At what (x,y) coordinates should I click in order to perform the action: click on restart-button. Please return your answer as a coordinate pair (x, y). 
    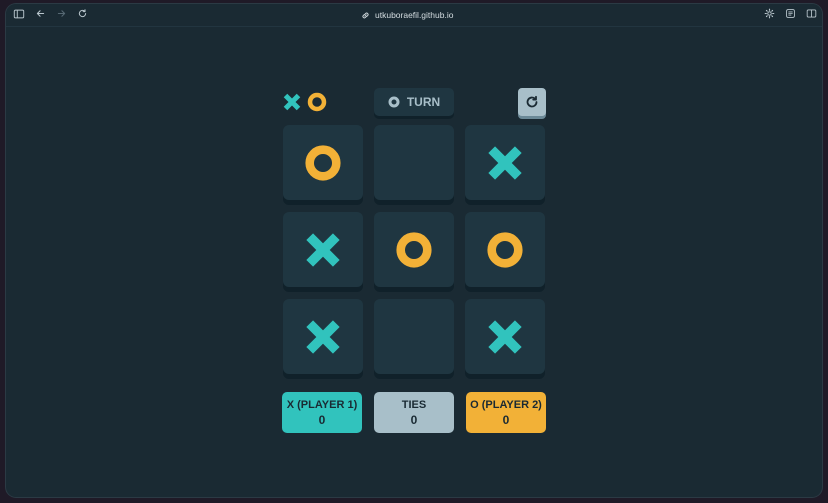
    Looking at the image, I should click on (532, 102).